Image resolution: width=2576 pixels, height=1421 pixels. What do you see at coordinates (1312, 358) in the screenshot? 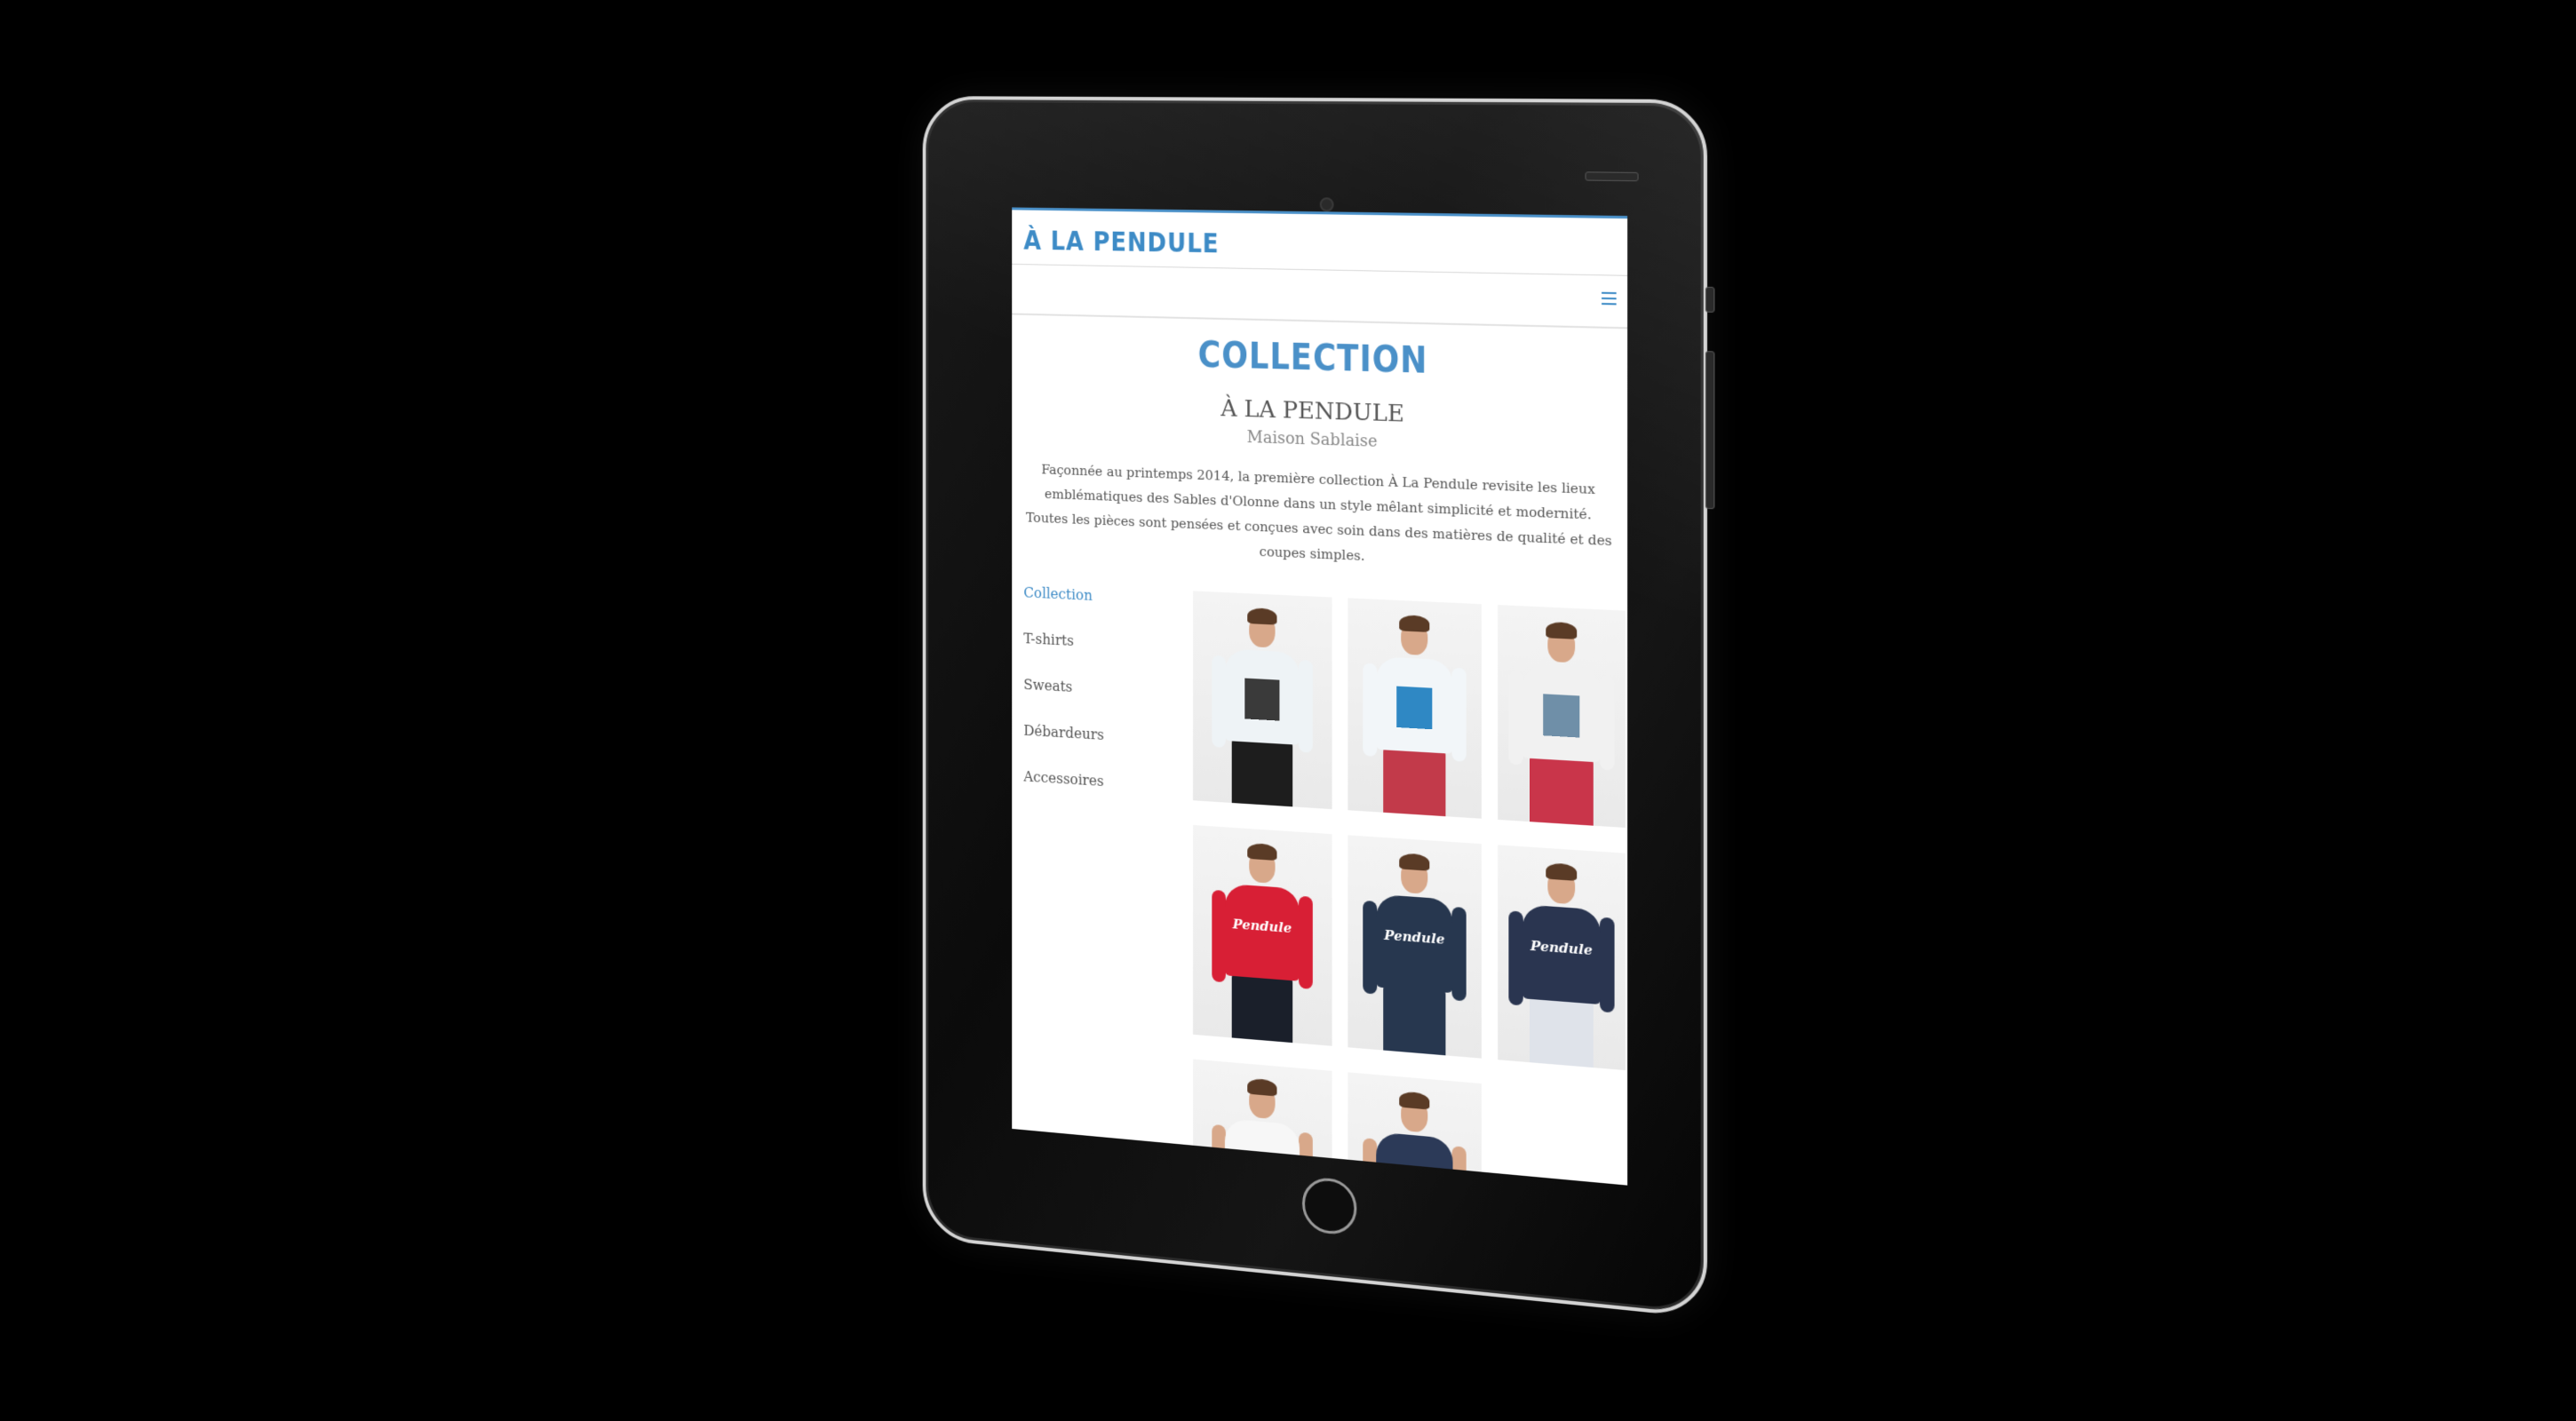
I see `page-title: Collection` at bounding box center [1312, 358].